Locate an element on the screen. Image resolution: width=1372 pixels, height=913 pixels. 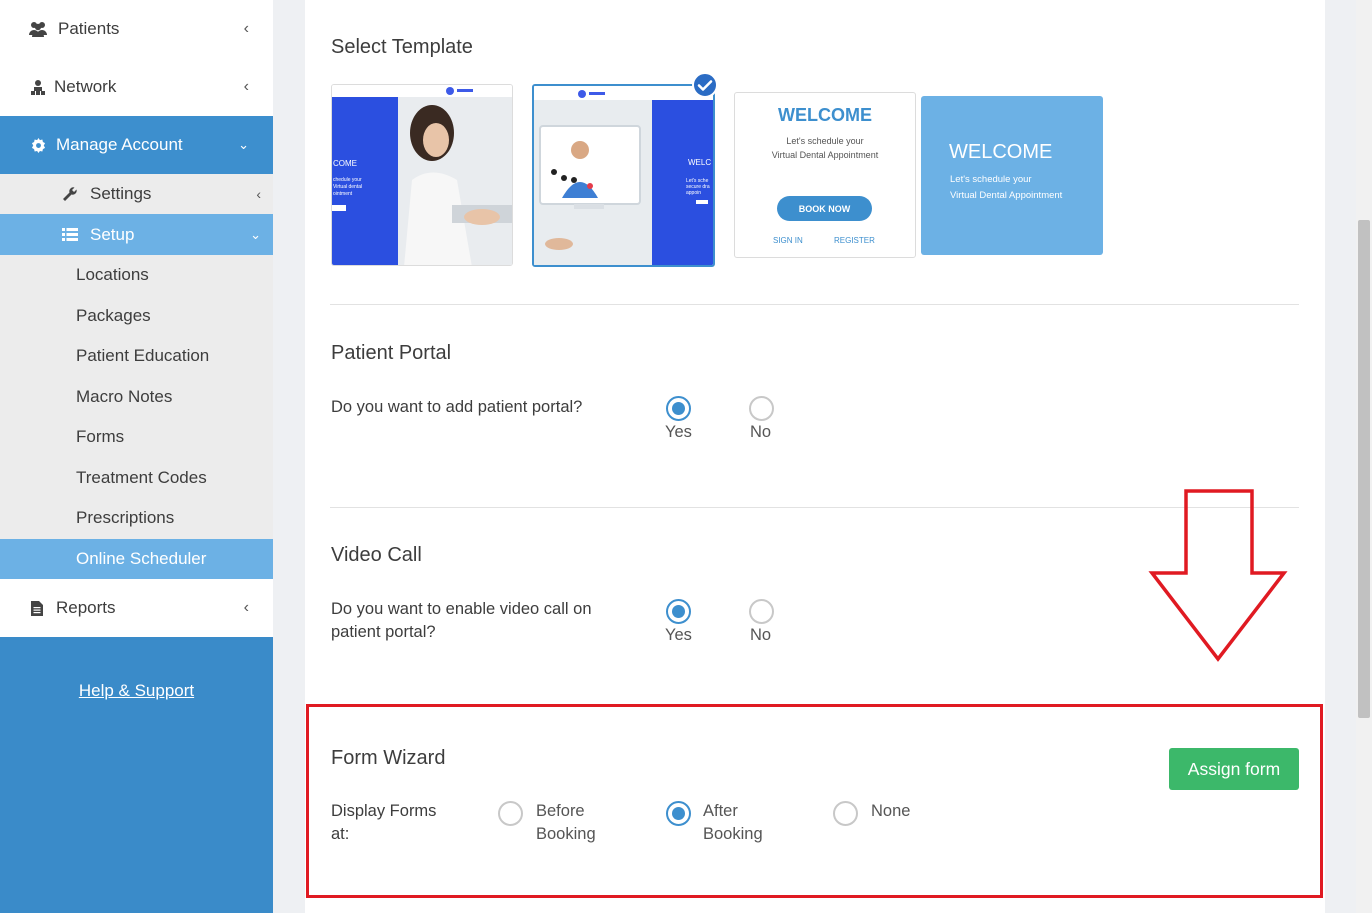
wrench-icon is located at coordinates (71, 194).